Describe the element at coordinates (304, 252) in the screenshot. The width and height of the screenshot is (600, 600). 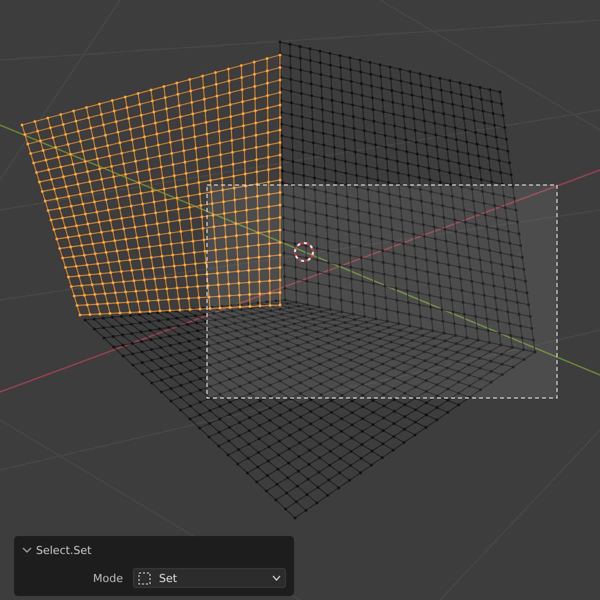
I see `3d-cursor-icon` at that location.